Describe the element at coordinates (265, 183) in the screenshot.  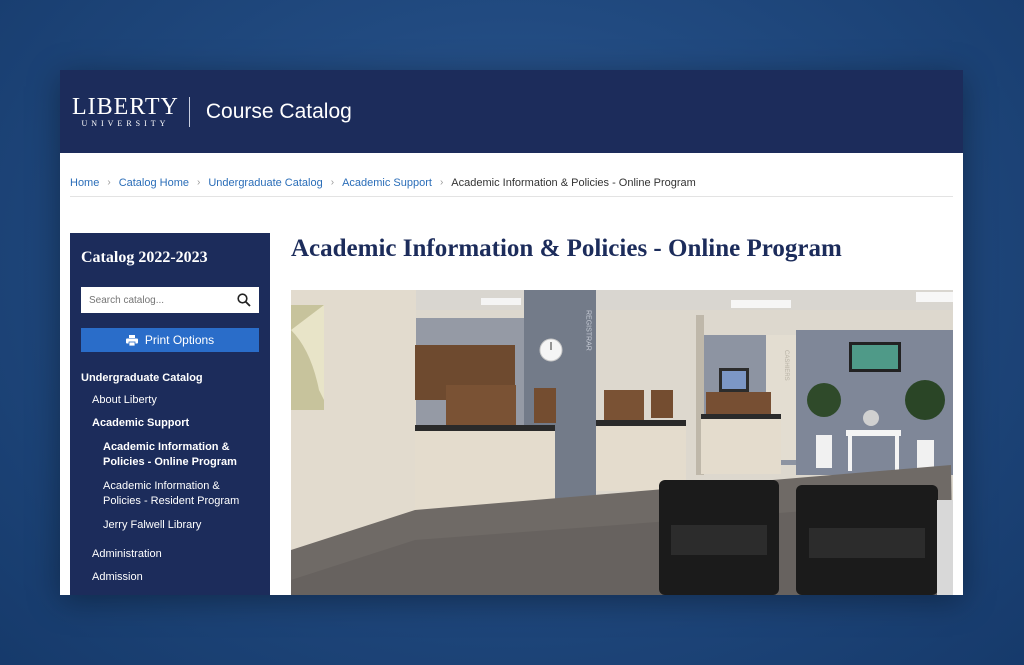
I see `breadcrumb-undergraduate-catalog: Undergraduate Catalog` at that location.